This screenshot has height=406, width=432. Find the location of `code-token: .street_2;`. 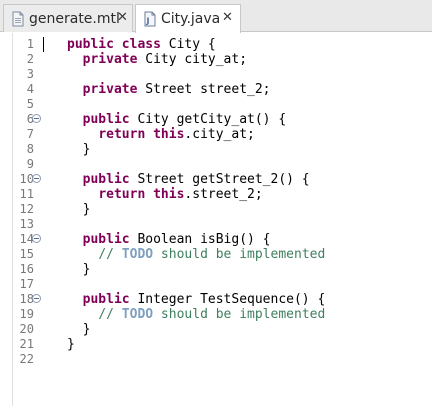

code-token: .street_2; is located at coordinates (223, 194).